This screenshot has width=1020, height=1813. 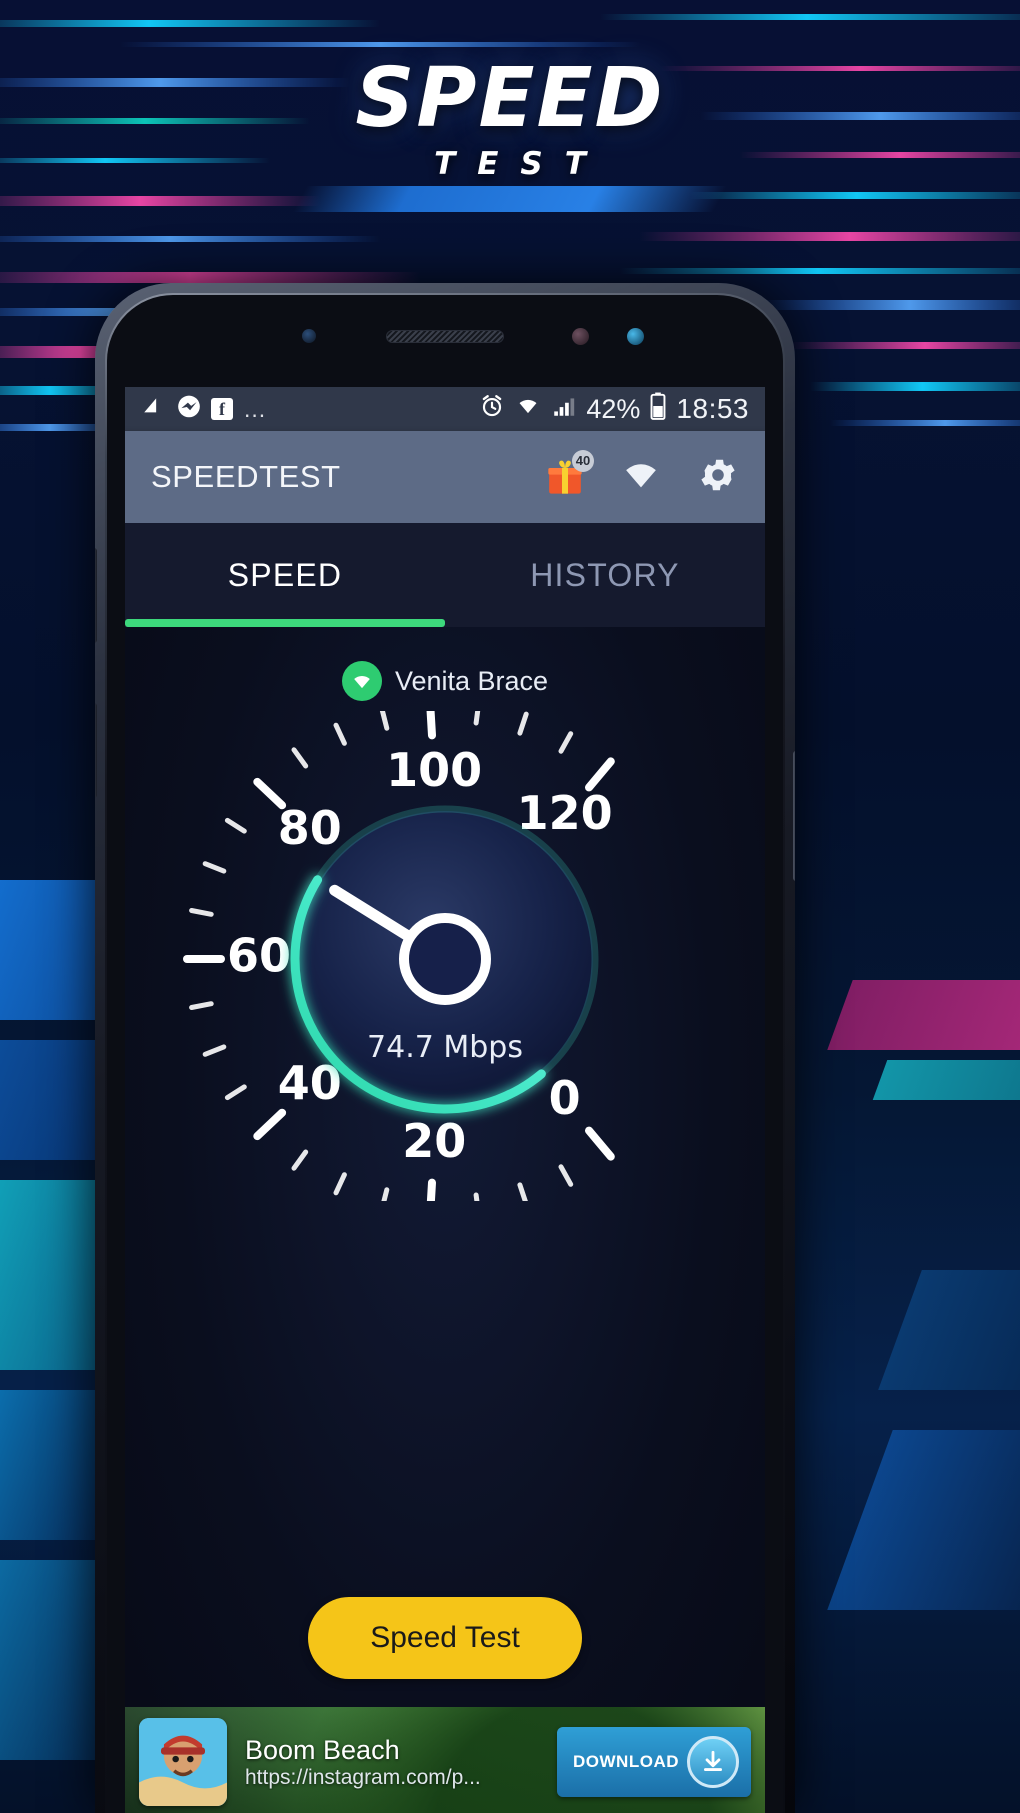 What do you see at coordinates (285, 575) in the screenshot?
I see `tab-speed: SPEED` at bounding box center [285, 575].